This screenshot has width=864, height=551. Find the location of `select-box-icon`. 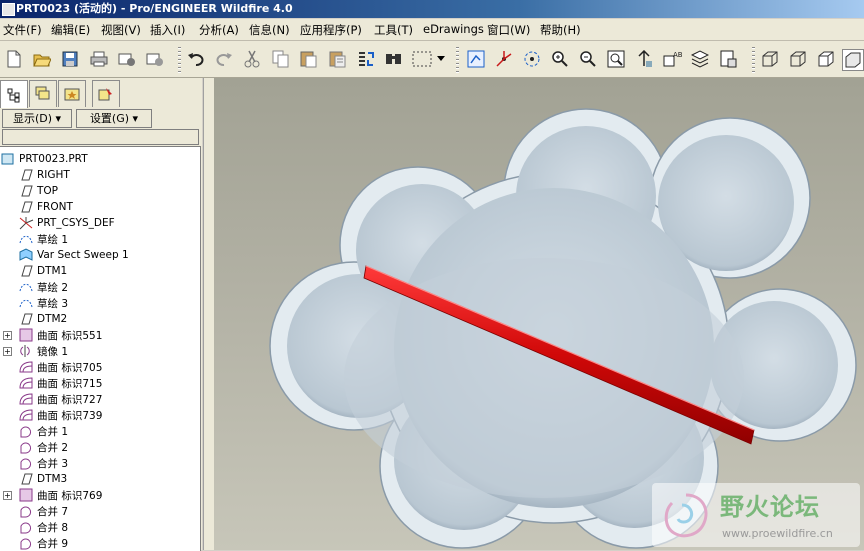

select-box-icon is located at coordinates (422, 59).